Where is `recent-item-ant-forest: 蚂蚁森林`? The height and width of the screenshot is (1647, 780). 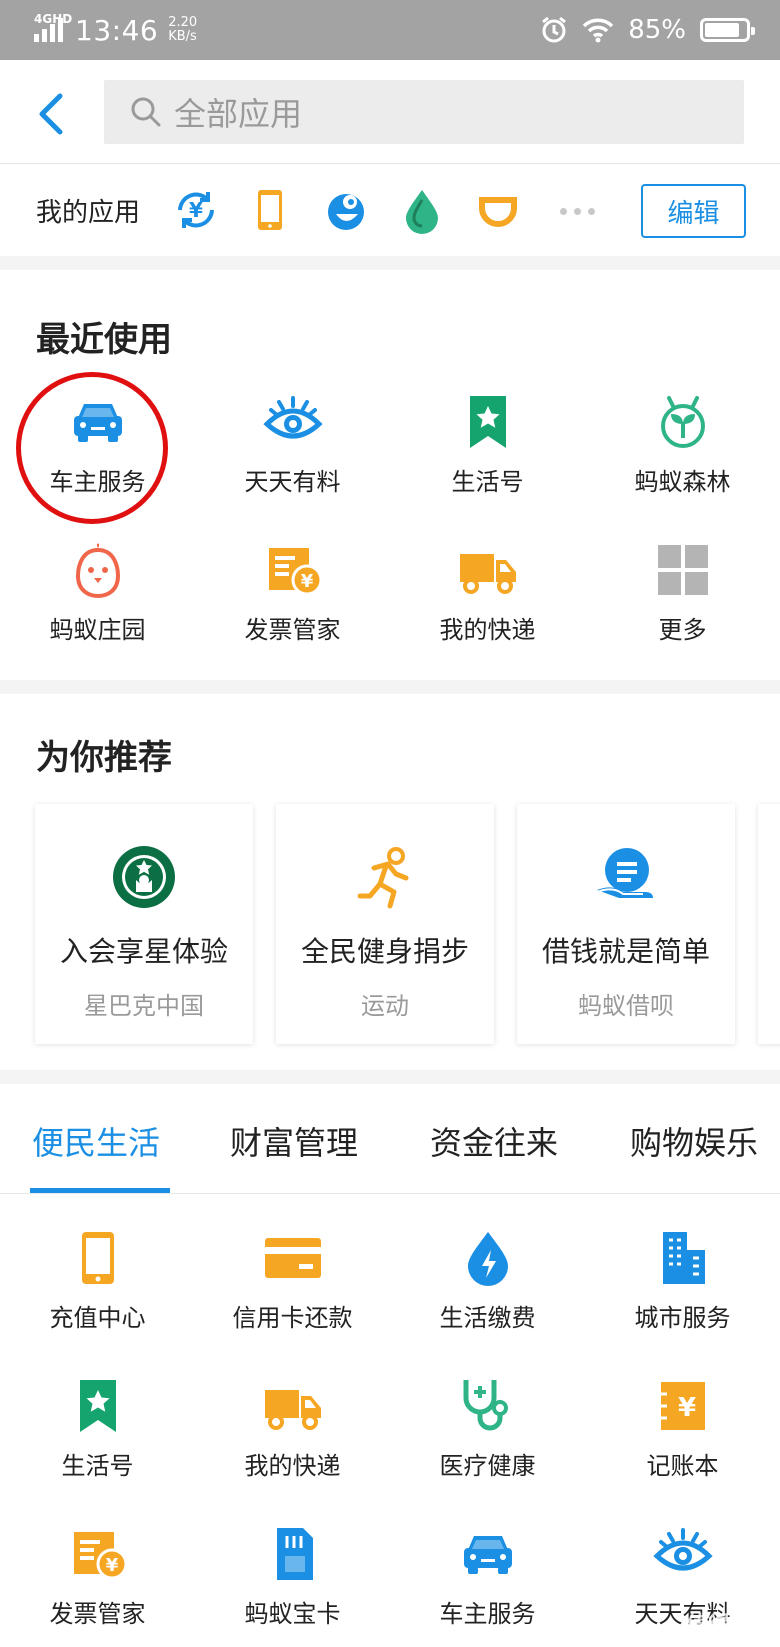
recent-item-ant-forest: 蚂蚁森林 is located at coordinates (682, 444).